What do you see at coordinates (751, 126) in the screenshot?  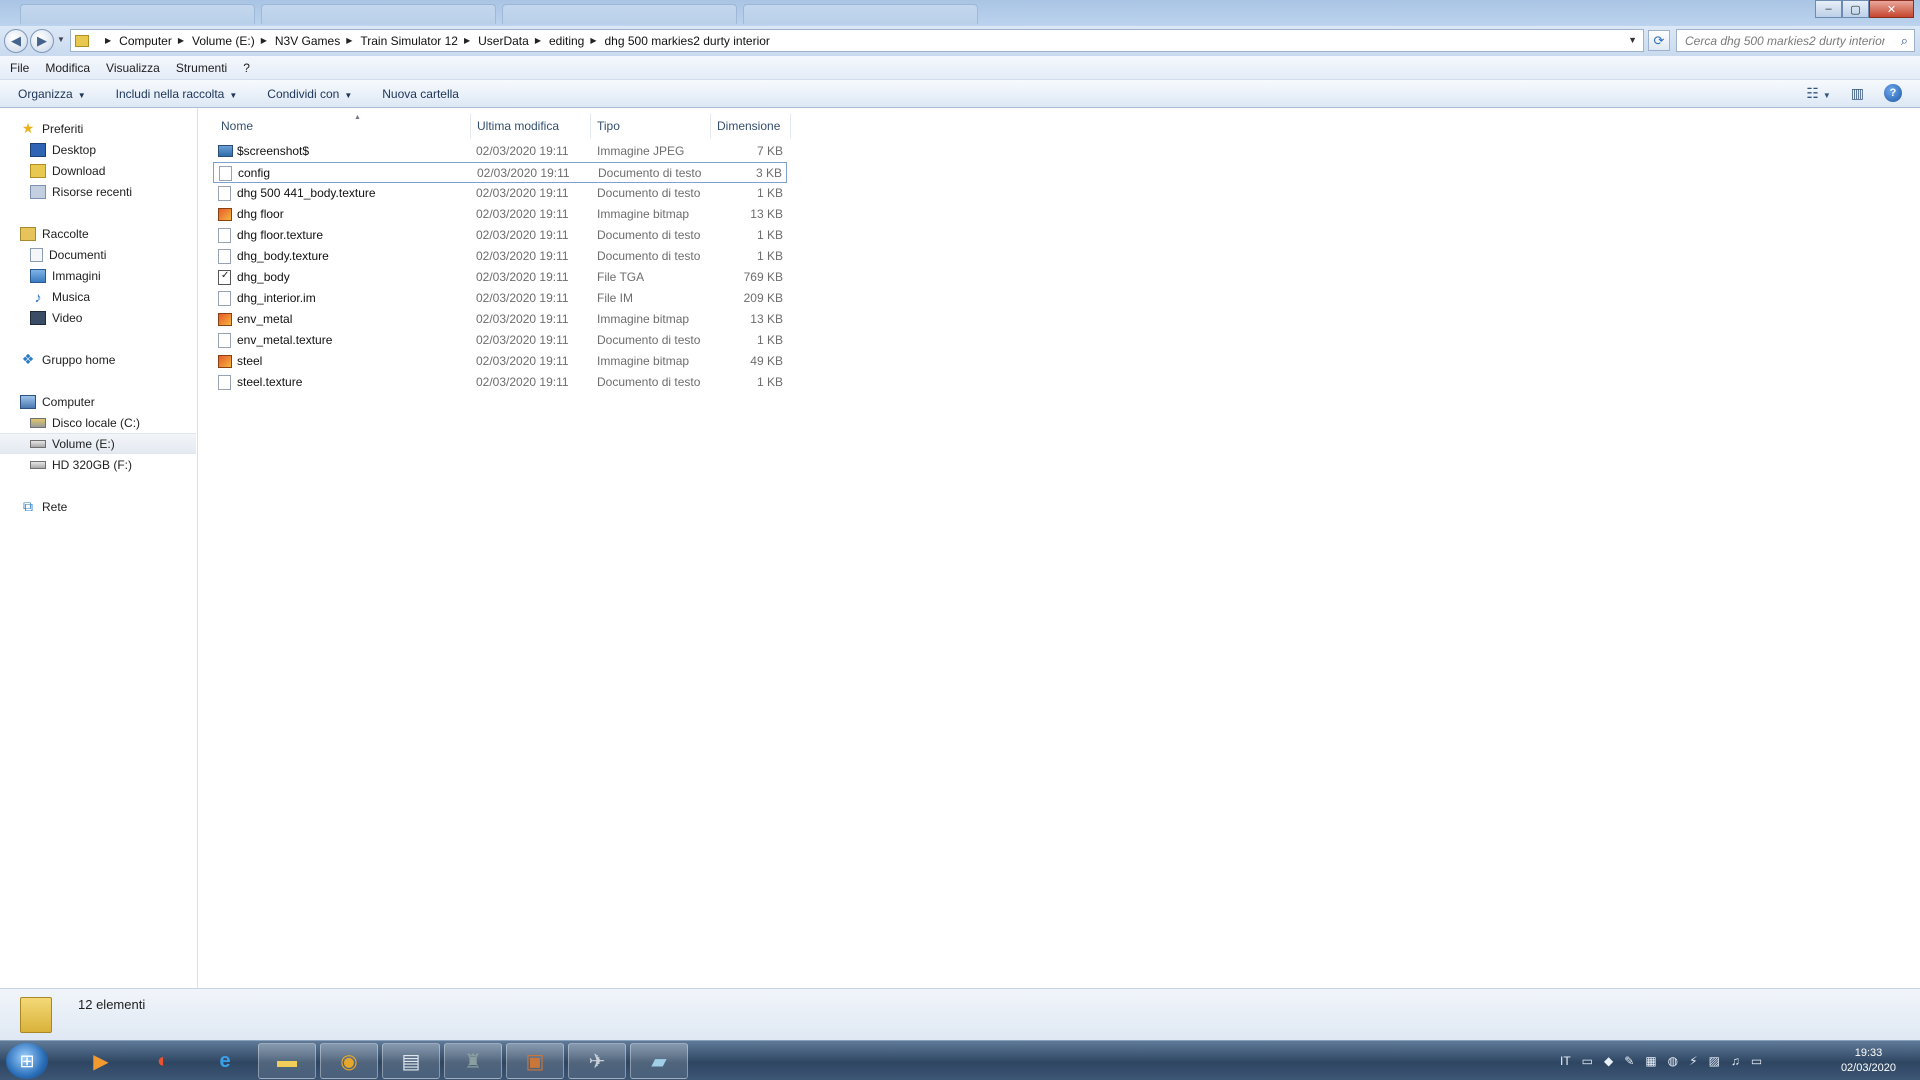 I see `column-header-size: Dimensione` at bounding box center [751, 126].